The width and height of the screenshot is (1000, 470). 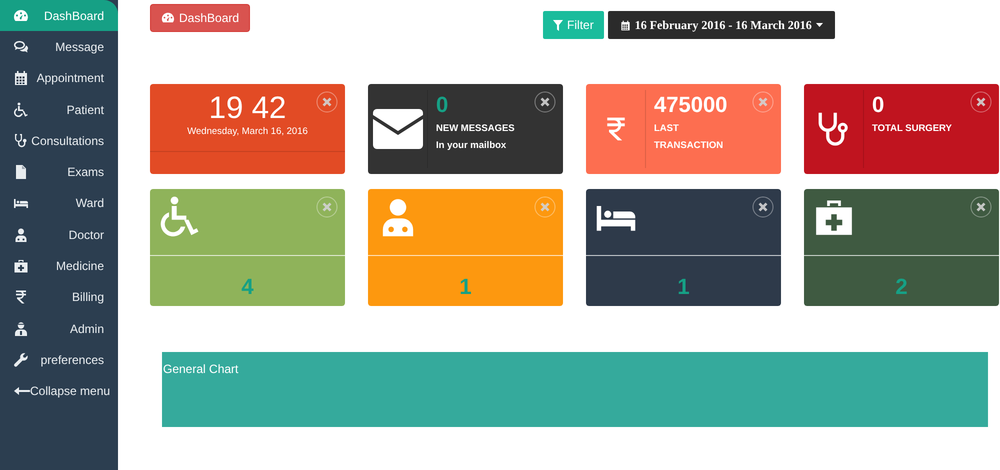 What do you see at coordinates (689, 137) in the screenshot?
I see `stat-label: LAST TRANSACTION` at bounding box center [689, 137].